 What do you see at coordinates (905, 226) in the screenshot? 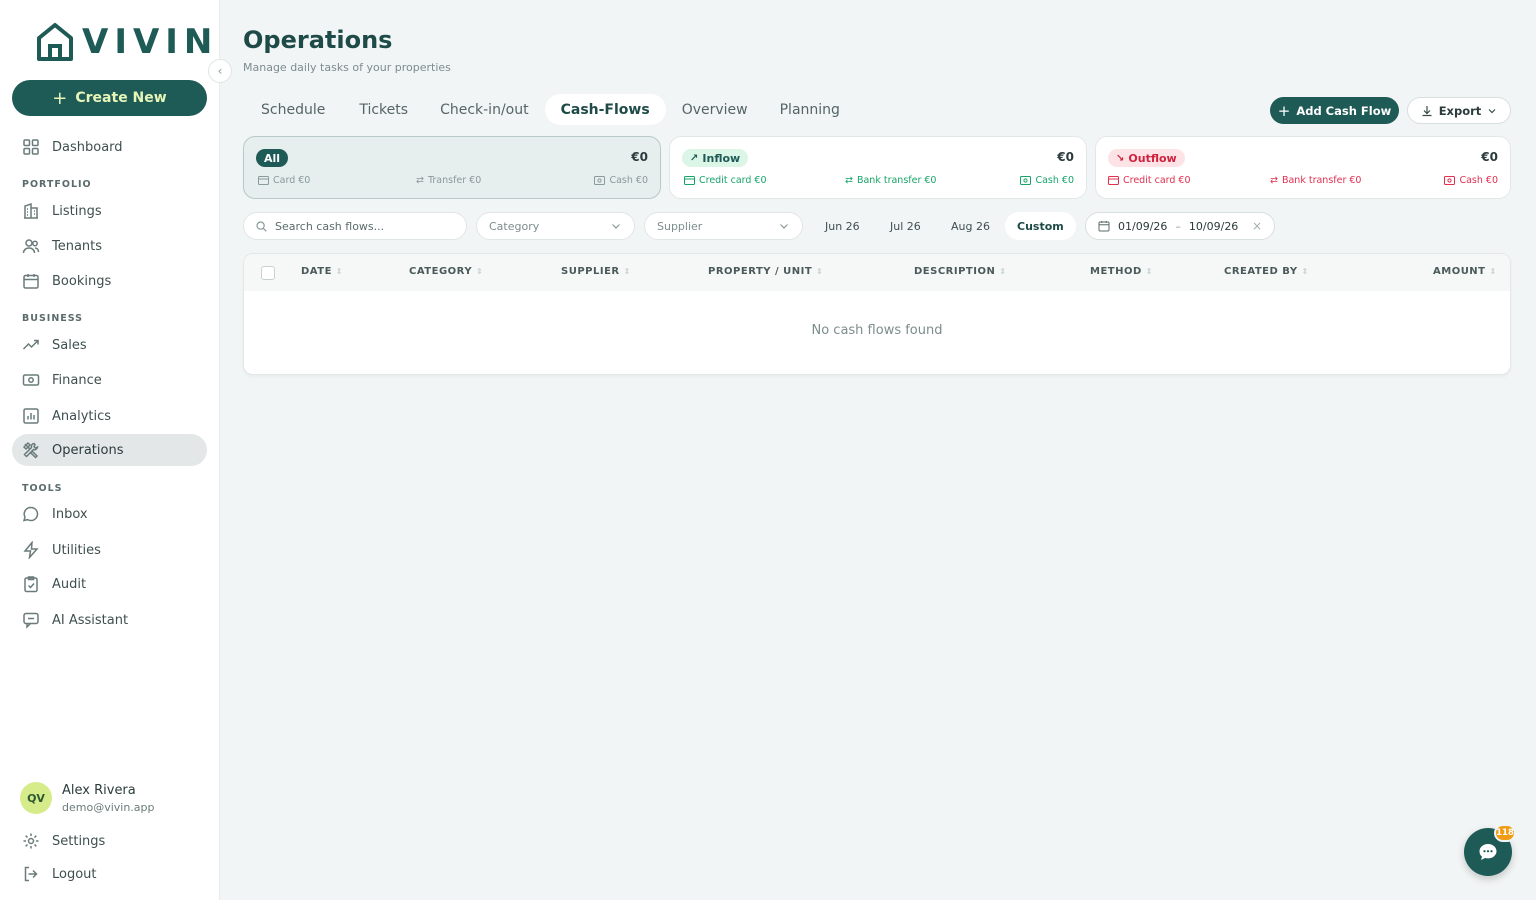
I see `period-jul-26: Jul 26` at bounding box center [905, 226].